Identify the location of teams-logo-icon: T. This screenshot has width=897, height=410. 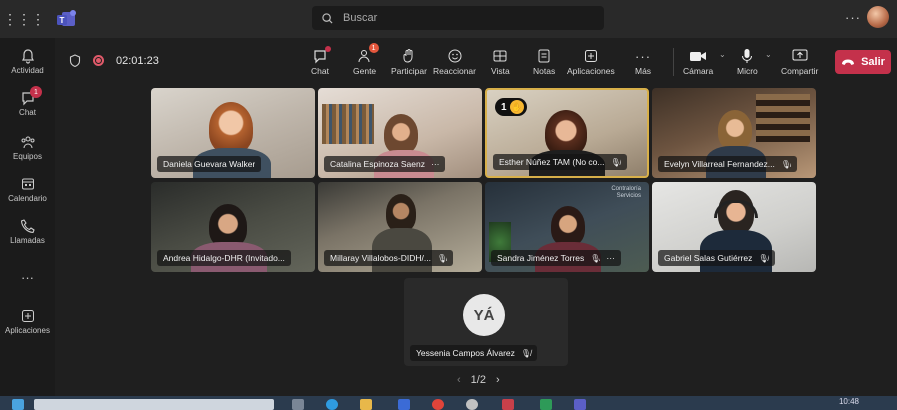
(67, 19).